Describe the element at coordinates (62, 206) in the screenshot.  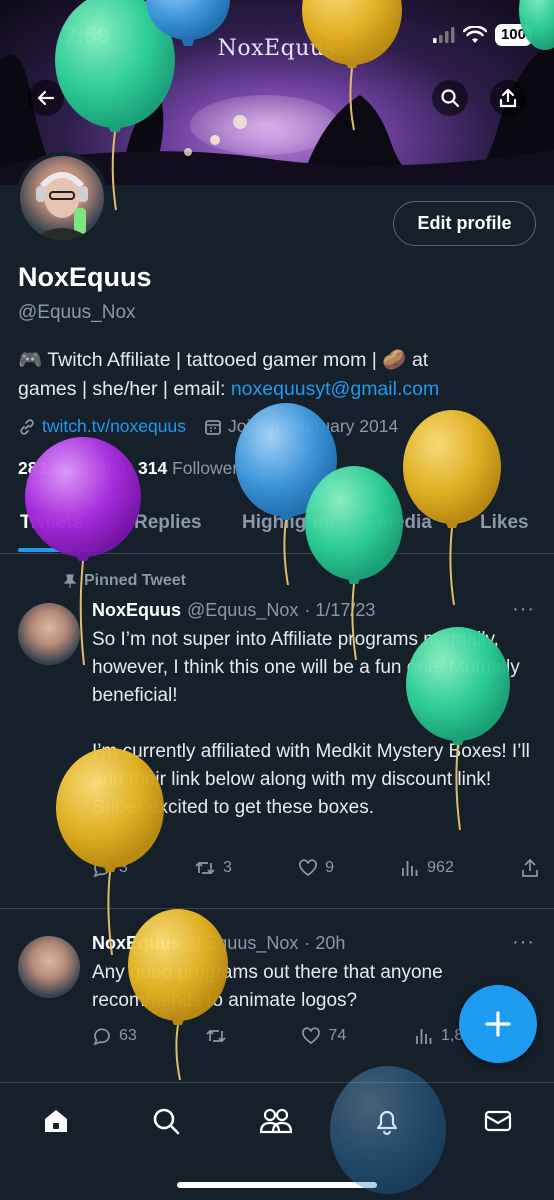
I see `avatar-photo` at that location.